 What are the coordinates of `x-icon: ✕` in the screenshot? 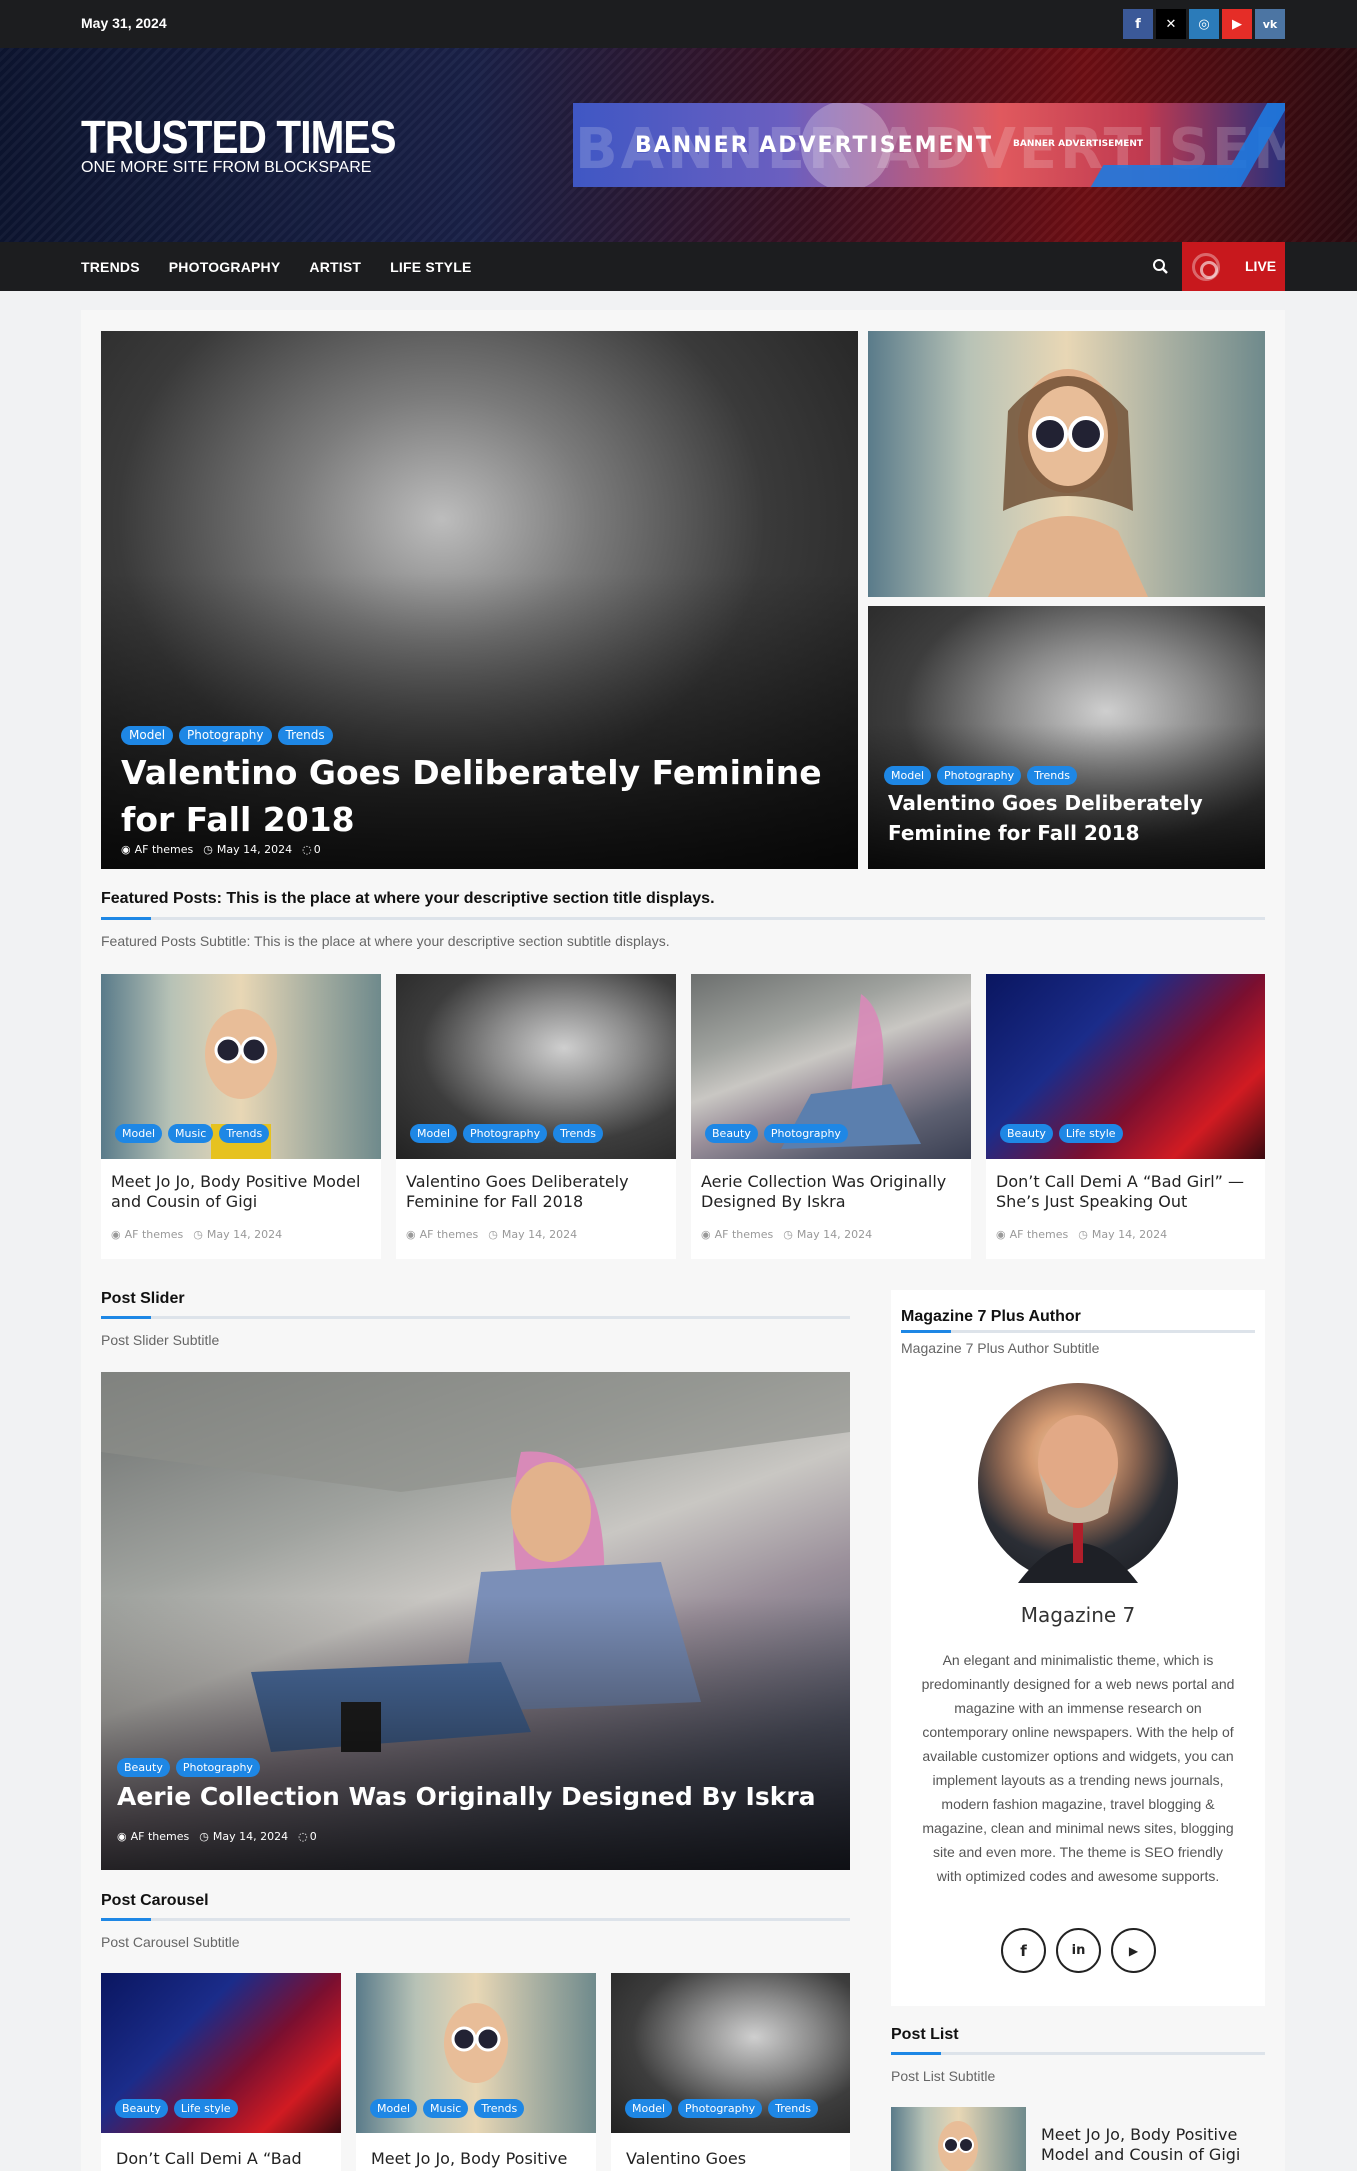 It's located at (1171, 24).